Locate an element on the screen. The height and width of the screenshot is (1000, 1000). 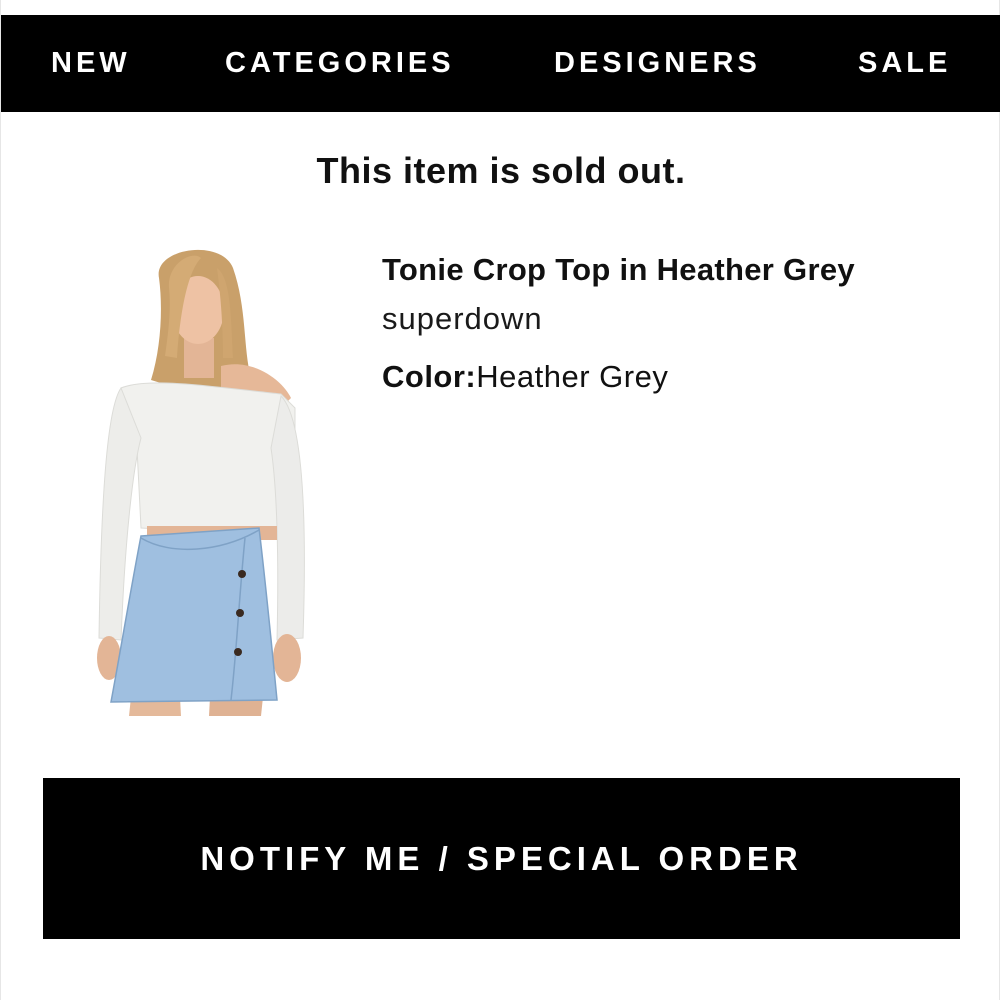
nav-item-designers: DESIGNERS is located at coordinates (657, 63).